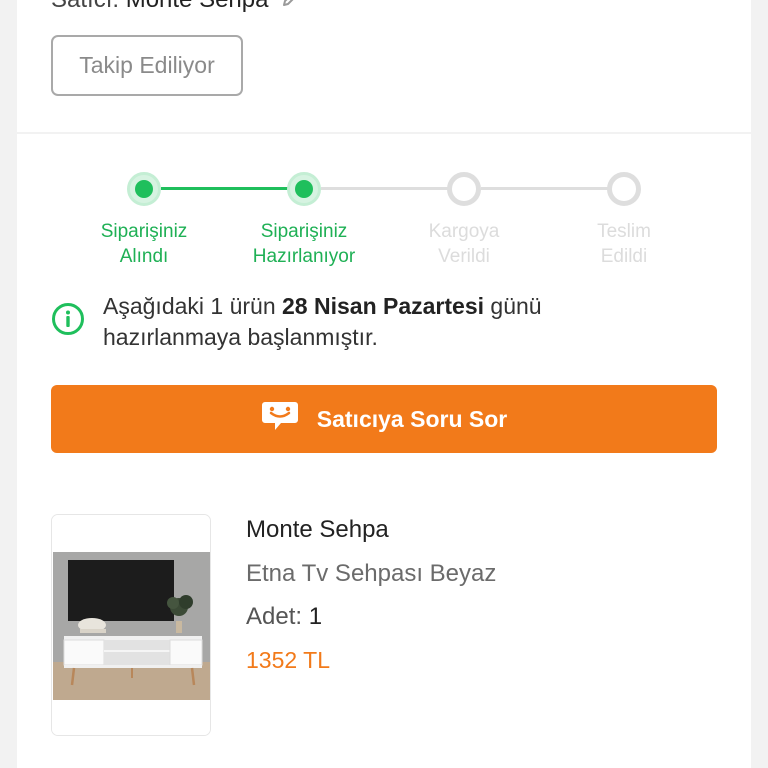 This screenshot has width=768, height=768. I want to click on chat-smile-icon, so click(280, 419).